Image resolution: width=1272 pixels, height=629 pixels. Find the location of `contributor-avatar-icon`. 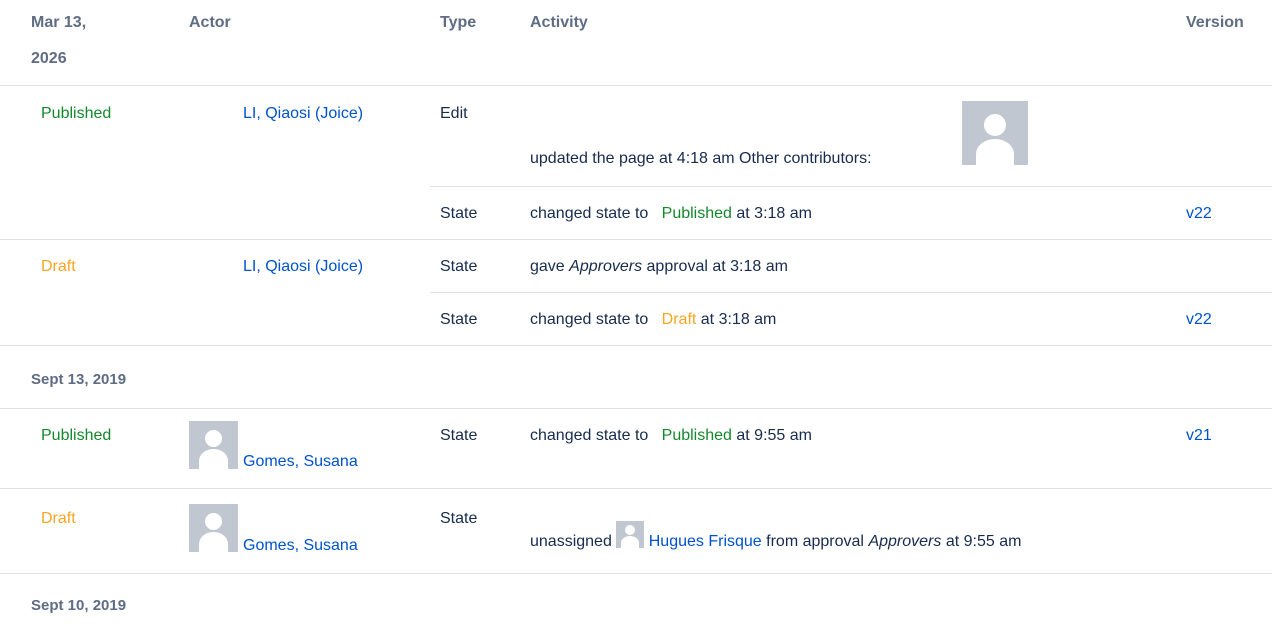

contributor-avatar-icon is located at coordinates (995, 133).